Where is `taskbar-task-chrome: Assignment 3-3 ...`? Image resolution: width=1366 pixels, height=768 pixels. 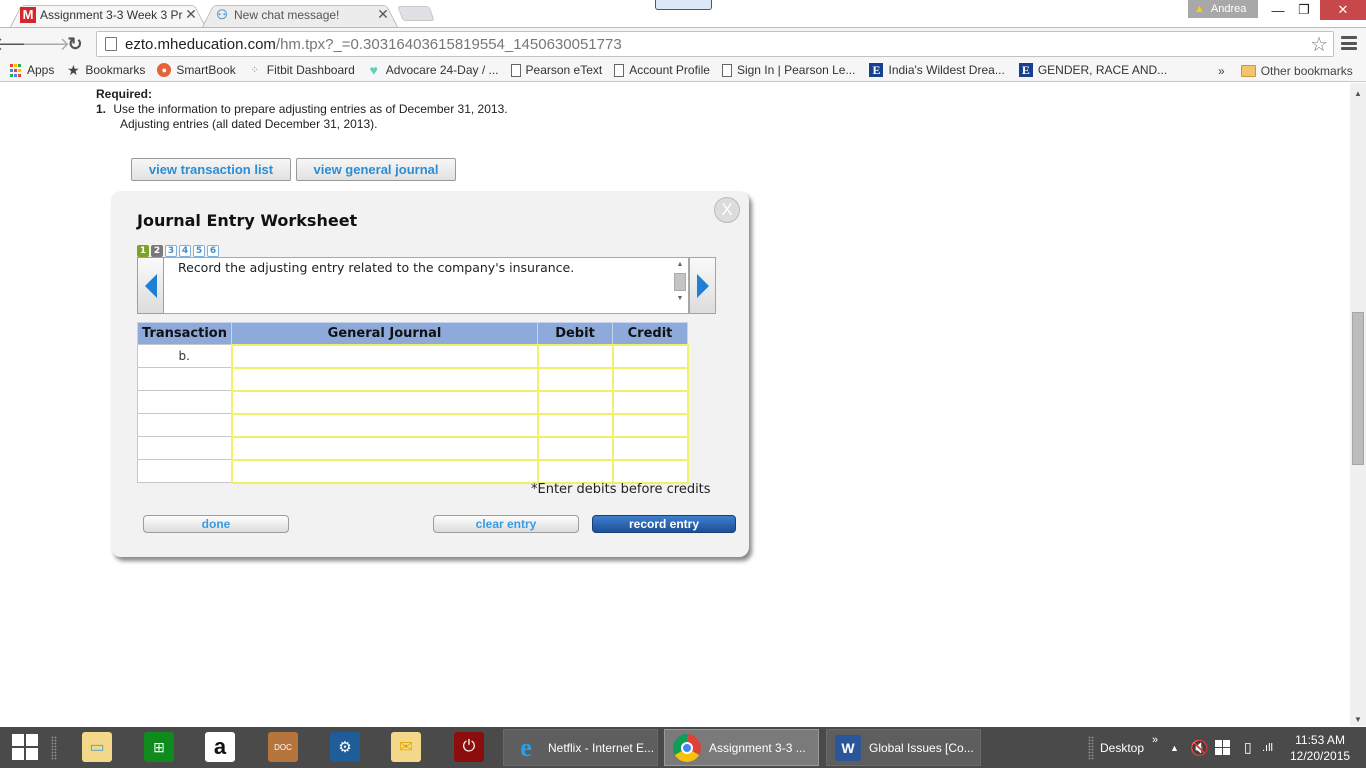 taskbar-task-chrome: Assignment 3-3 ... is located at coordinates (741, 747).